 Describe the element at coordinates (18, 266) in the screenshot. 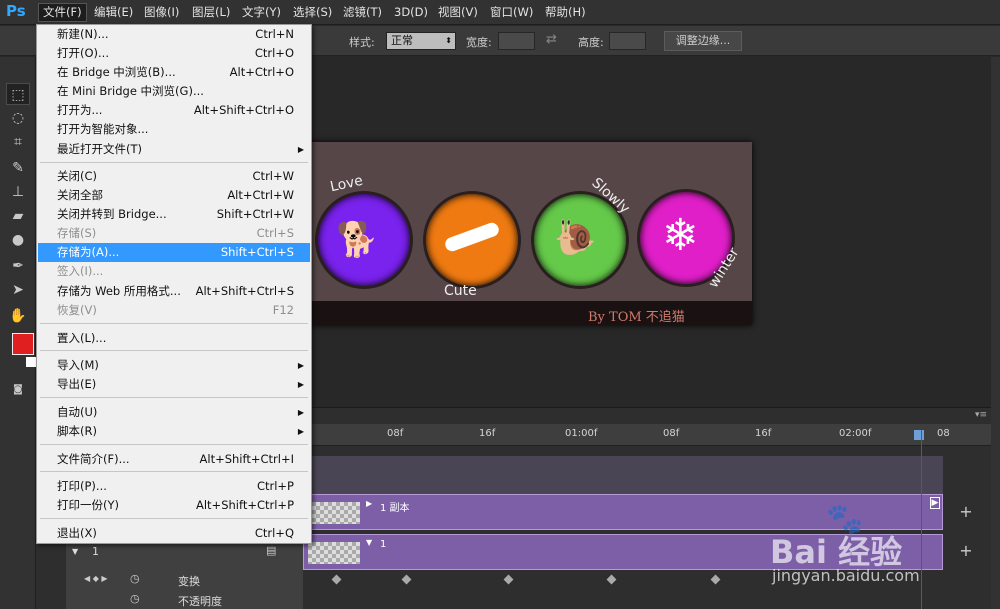

I see `pen-tool-icon: ✒` at that location.